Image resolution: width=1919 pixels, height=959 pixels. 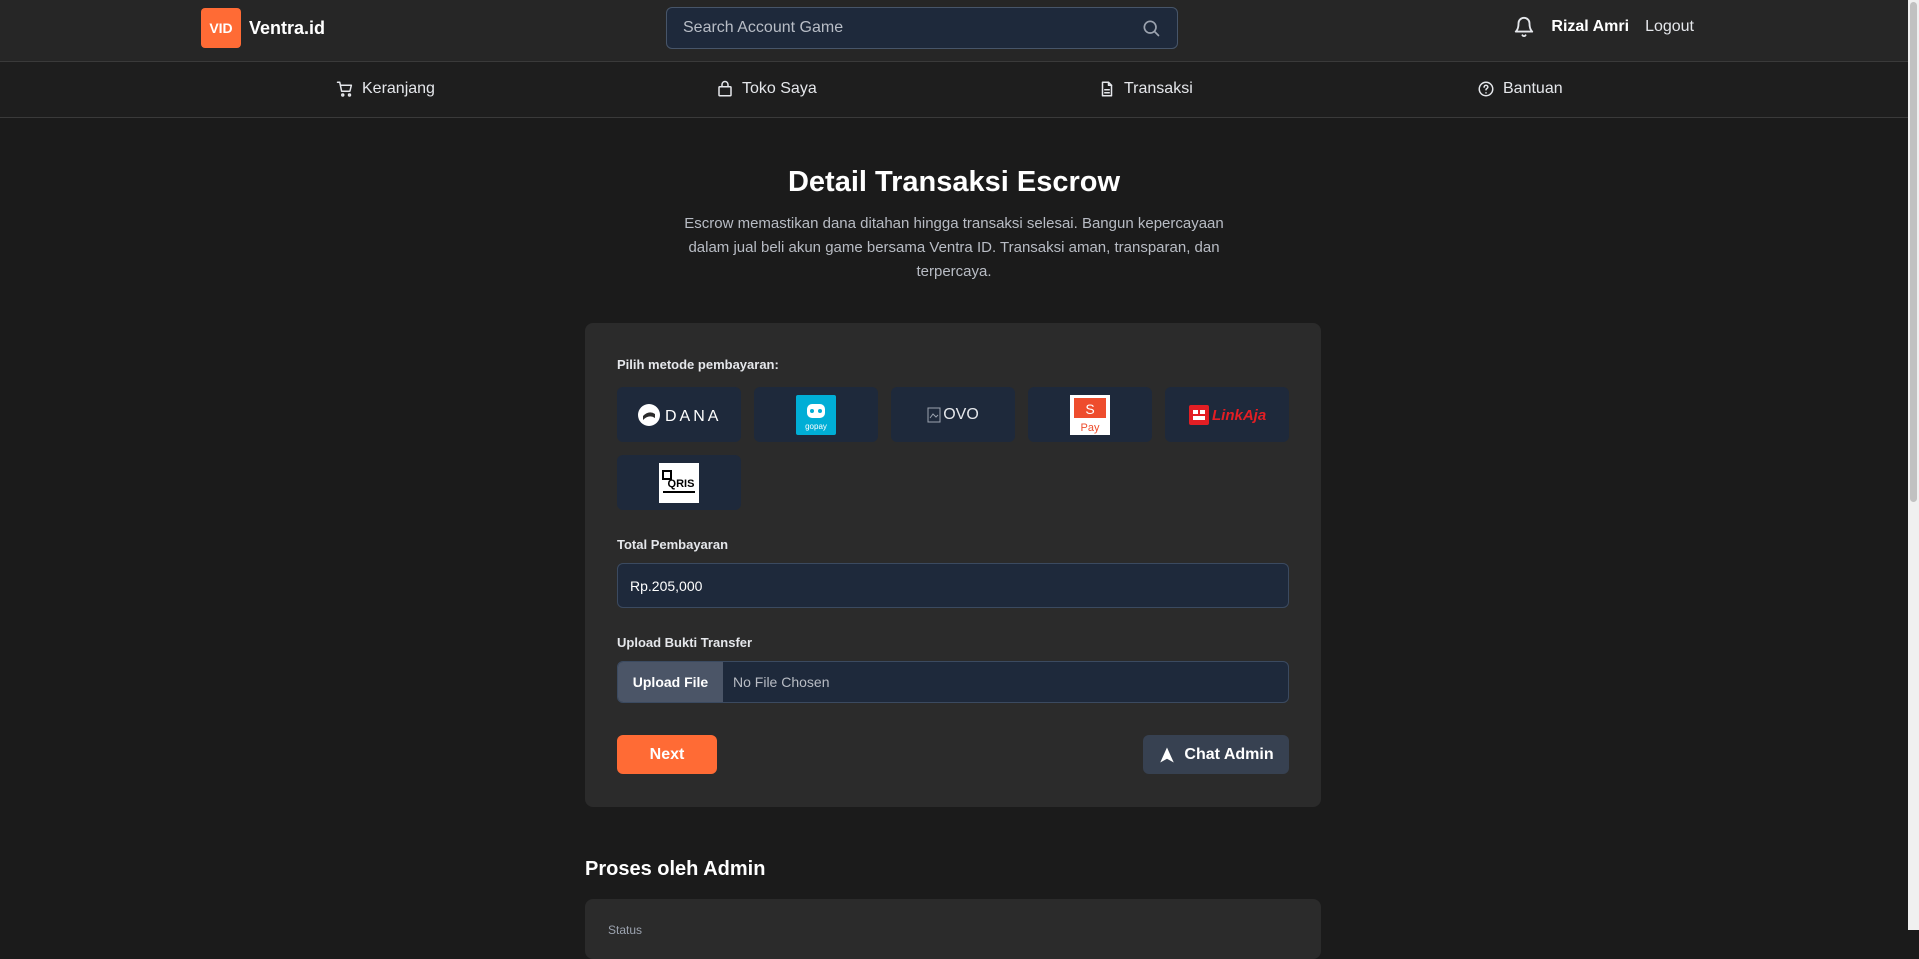 I want to click on next-button: Next, so click(x=667, y=754).